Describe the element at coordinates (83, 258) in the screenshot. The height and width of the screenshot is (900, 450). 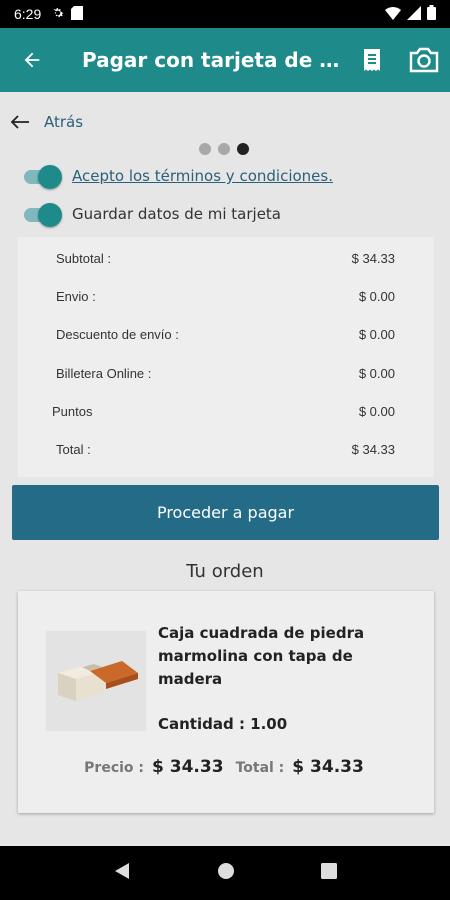
I see `summary-label: Subtotal :` at that location.